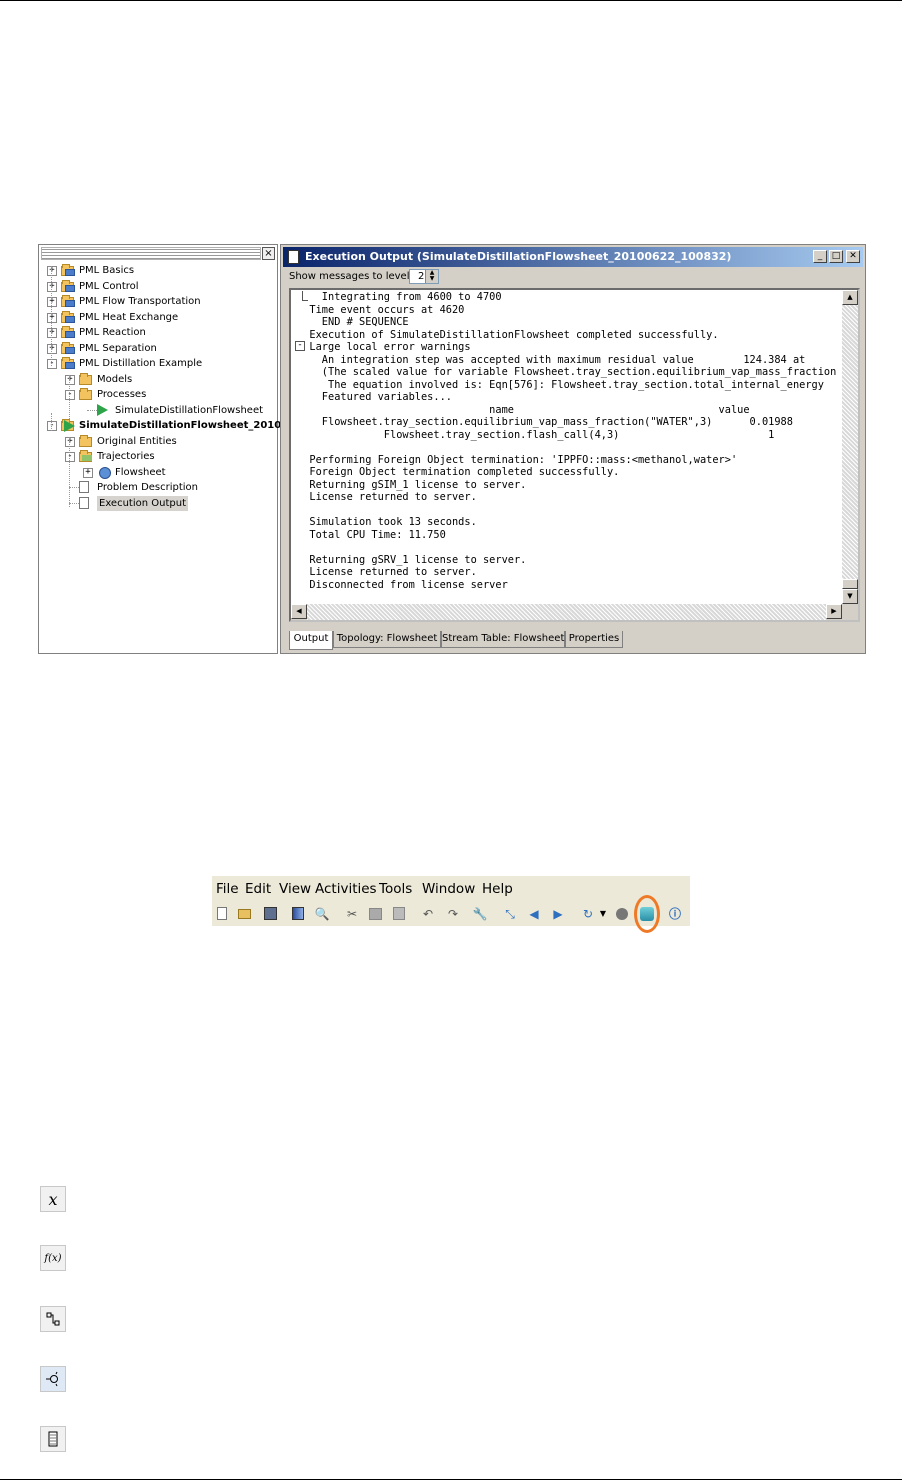 This screenshot has width=902, height=1484. What do you see at coordinates (157, 441) in the screenshot?
I see `tree-node: + Original Entities` at bounding box center [157, 441].